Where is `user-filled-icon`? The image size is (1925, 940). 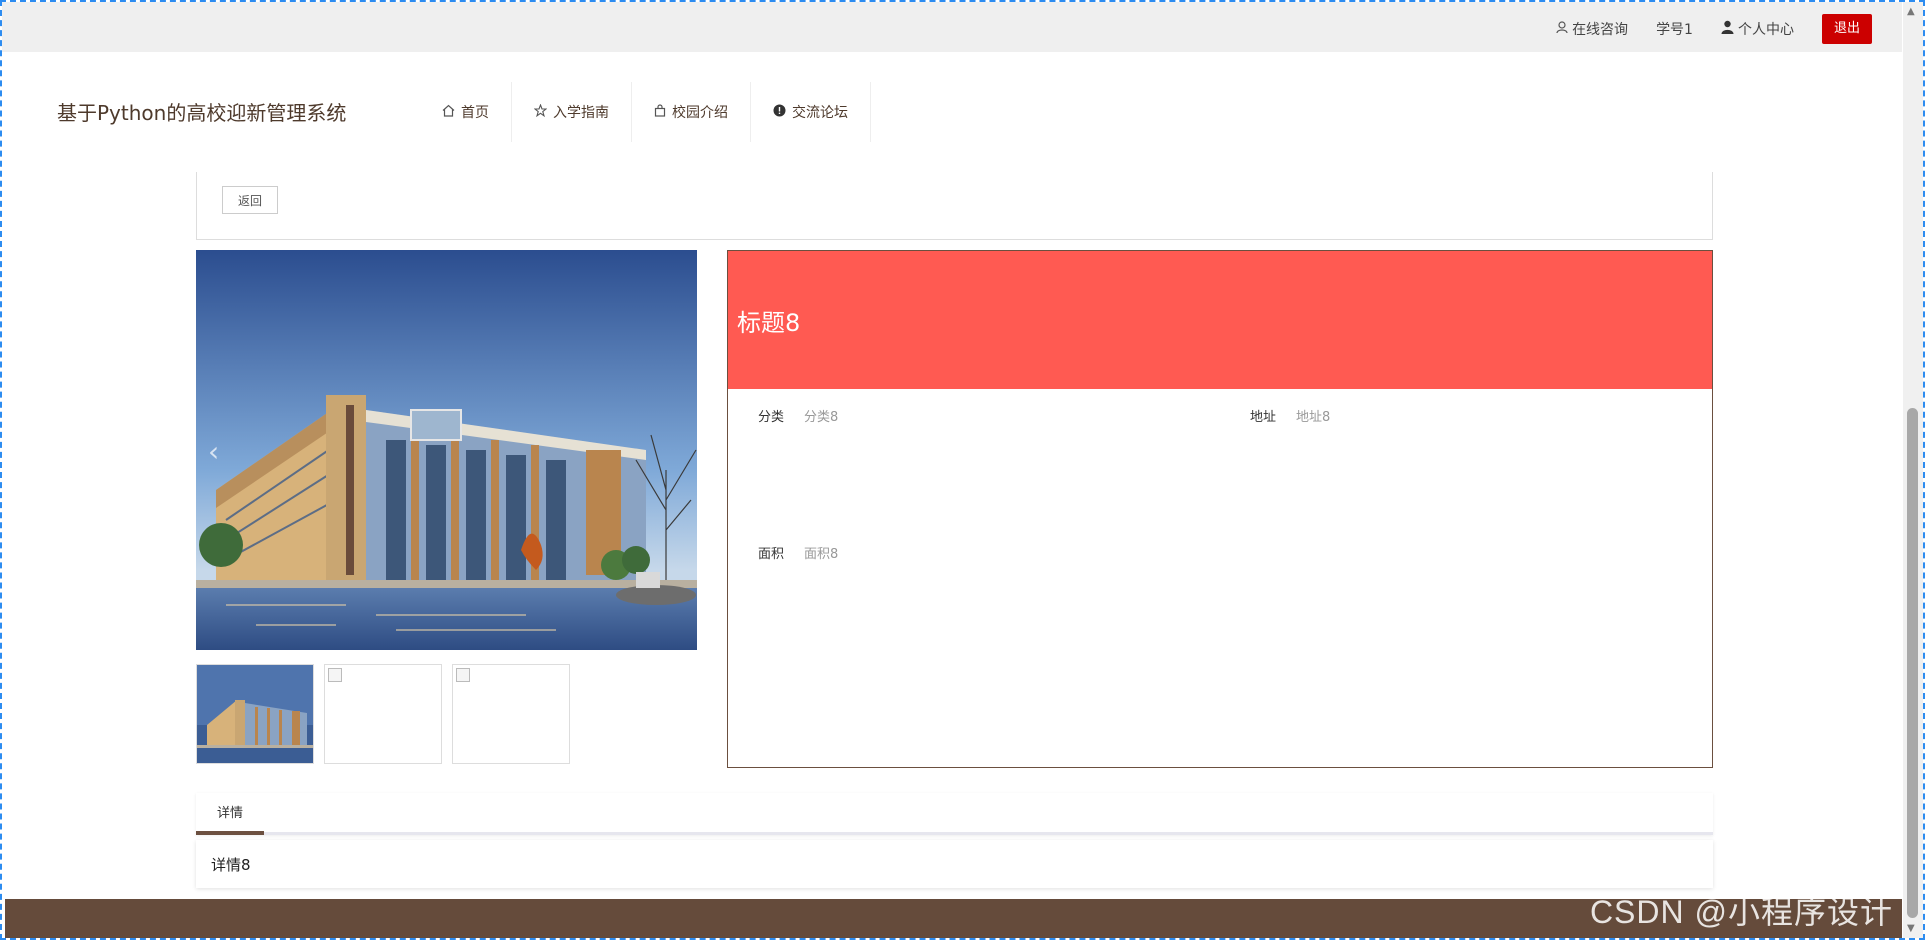
user-filled-icon is located at coordinates (1727, 29).